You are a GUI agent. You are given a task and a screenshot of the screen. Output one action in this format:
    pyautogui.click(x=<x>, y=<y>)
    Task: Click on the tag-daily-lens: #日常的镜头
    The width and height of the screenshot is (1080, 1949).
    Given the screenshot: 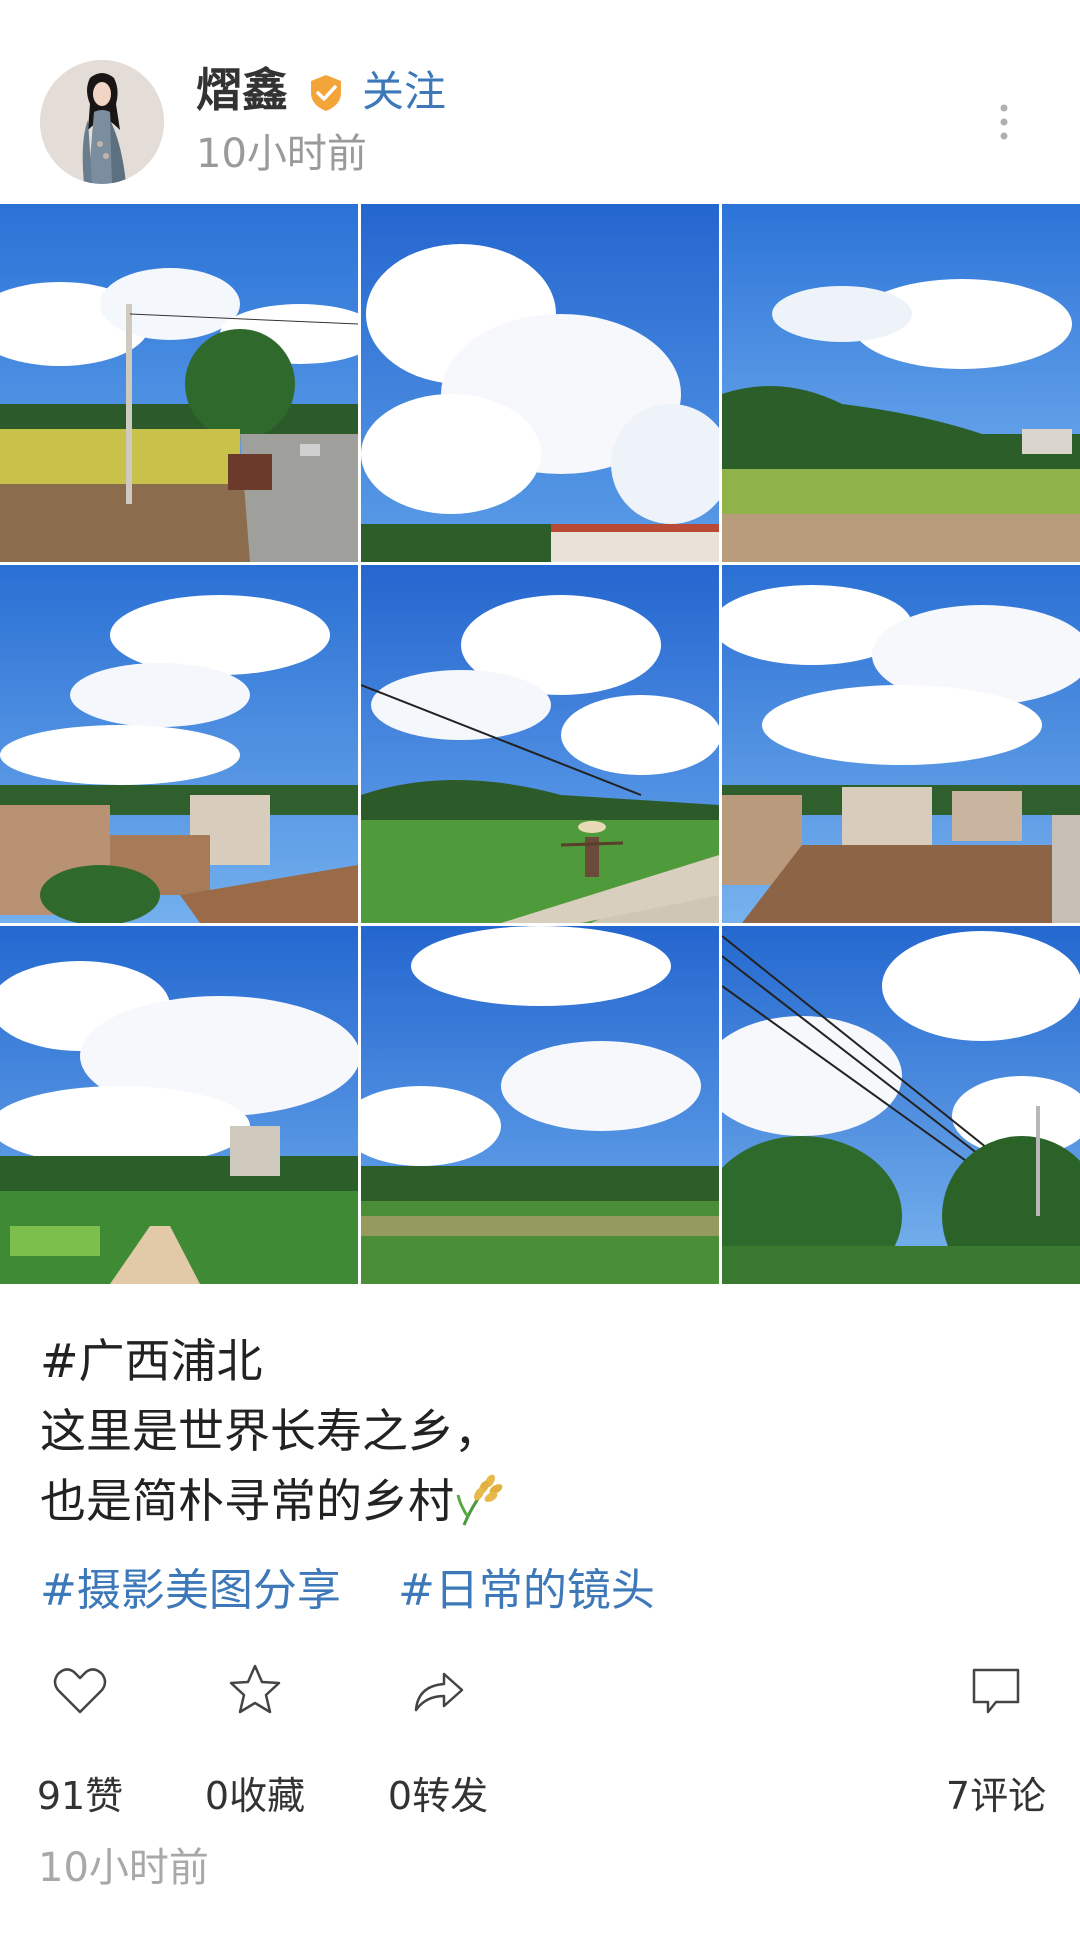 What is the action you would take?
    pyautogui.click(x=526, y=1591)
    